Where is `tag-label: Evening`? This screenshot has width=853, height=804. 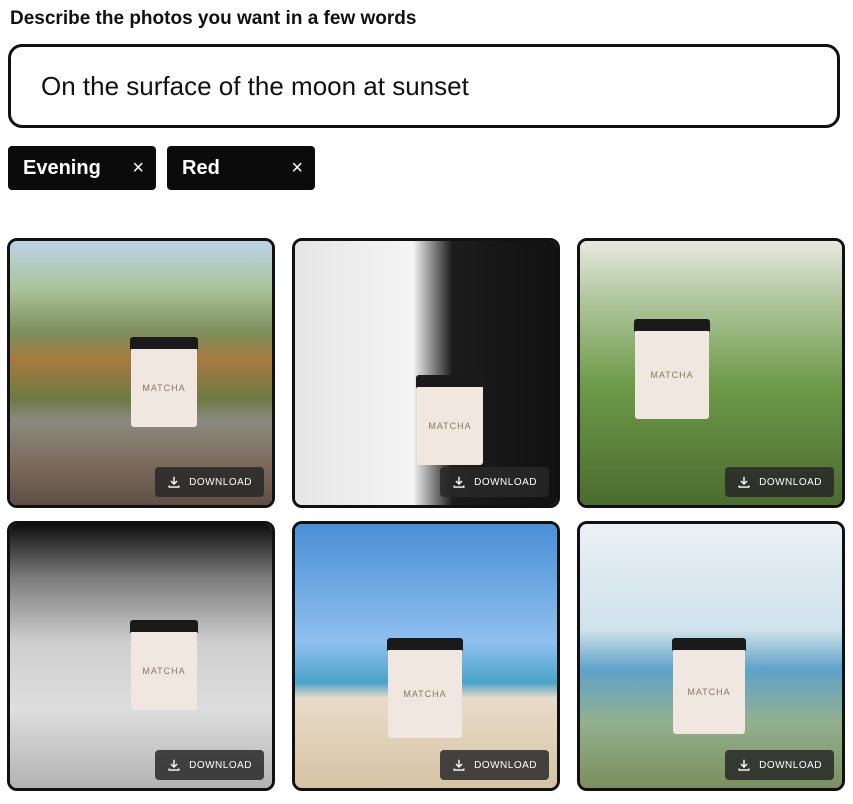
tag-label: Evening is located at coordinates (62, 167).